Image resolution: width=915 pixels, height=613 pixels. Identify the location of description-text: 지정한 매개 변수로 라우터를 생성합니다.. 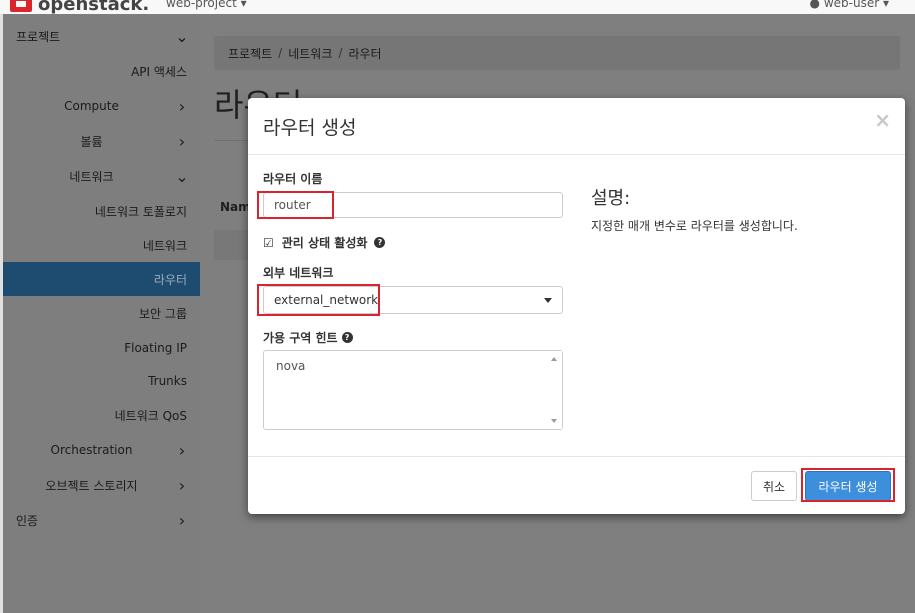
(694, 226).